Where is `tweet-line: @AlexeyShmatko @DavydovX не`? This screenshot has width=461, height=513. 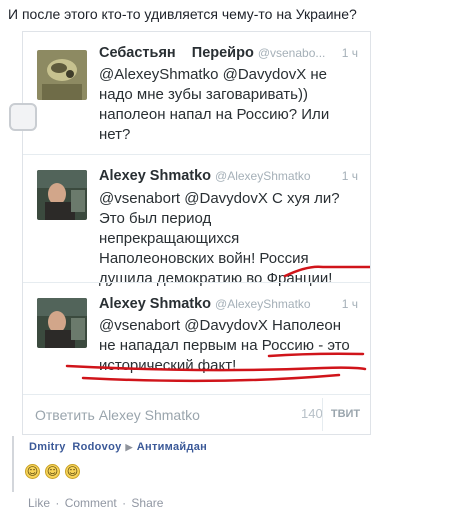
tweet-line: @AlexeyShmatko @DavydovX не is located at coordinates (213, 74).